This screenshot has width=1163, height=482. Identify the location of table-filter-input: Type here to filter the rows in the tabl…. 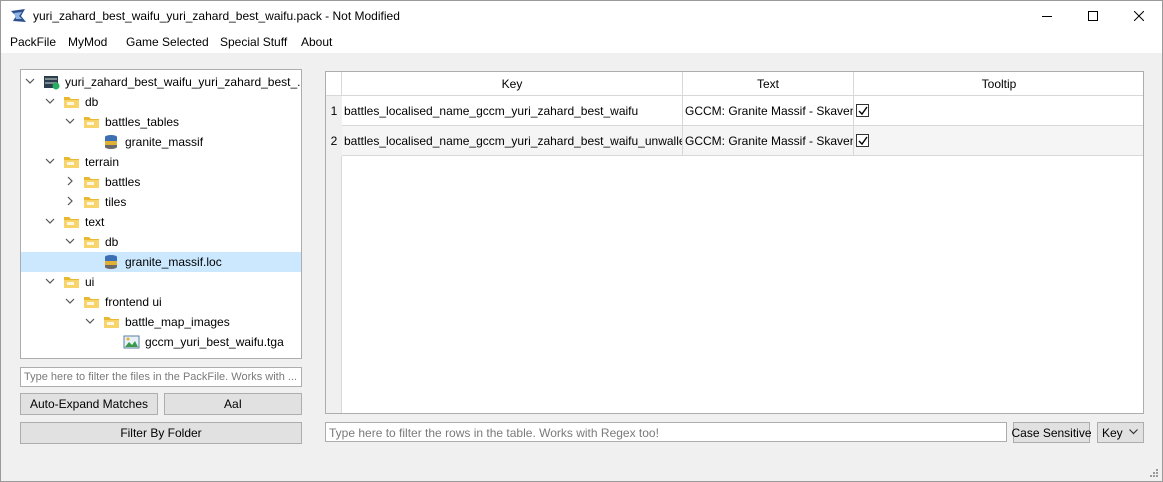
(666, 432).